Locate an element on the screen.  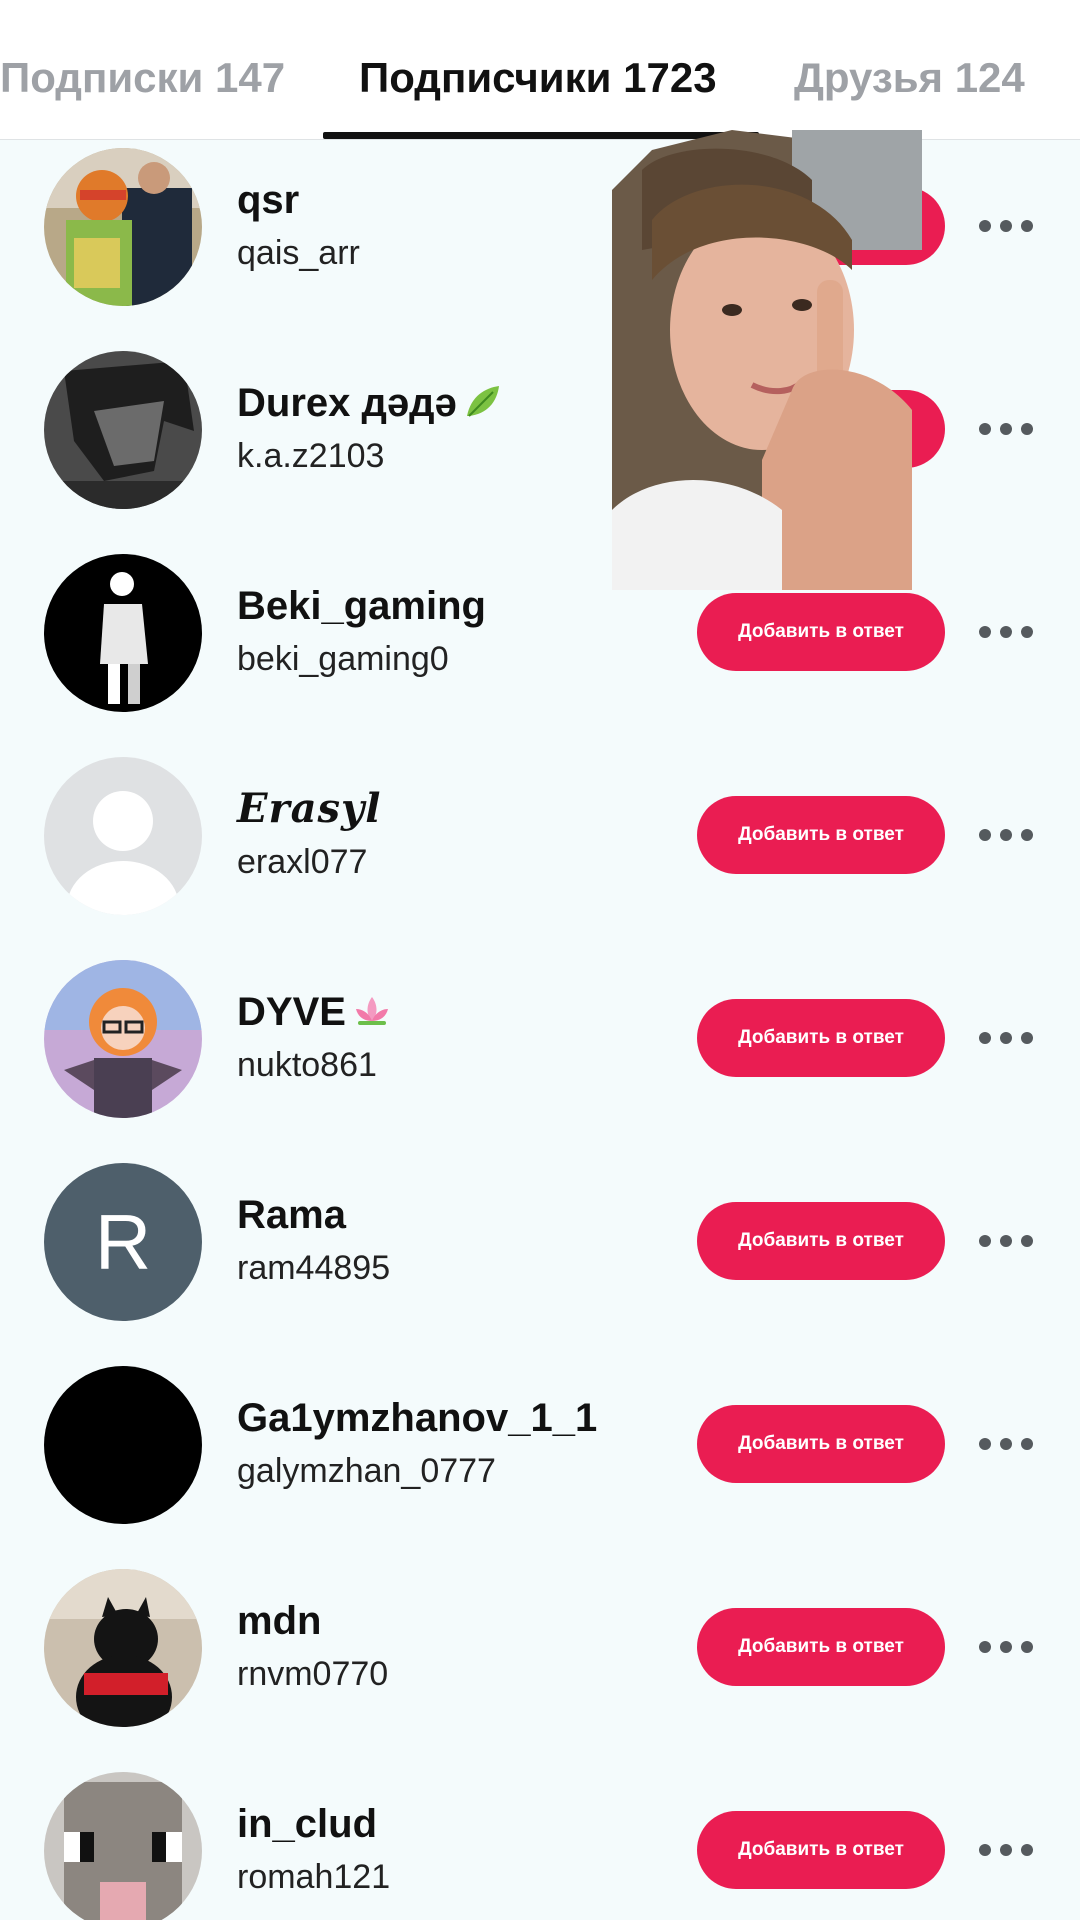
tab-friends: Друзья 124 is located at coordinates (909, 78).